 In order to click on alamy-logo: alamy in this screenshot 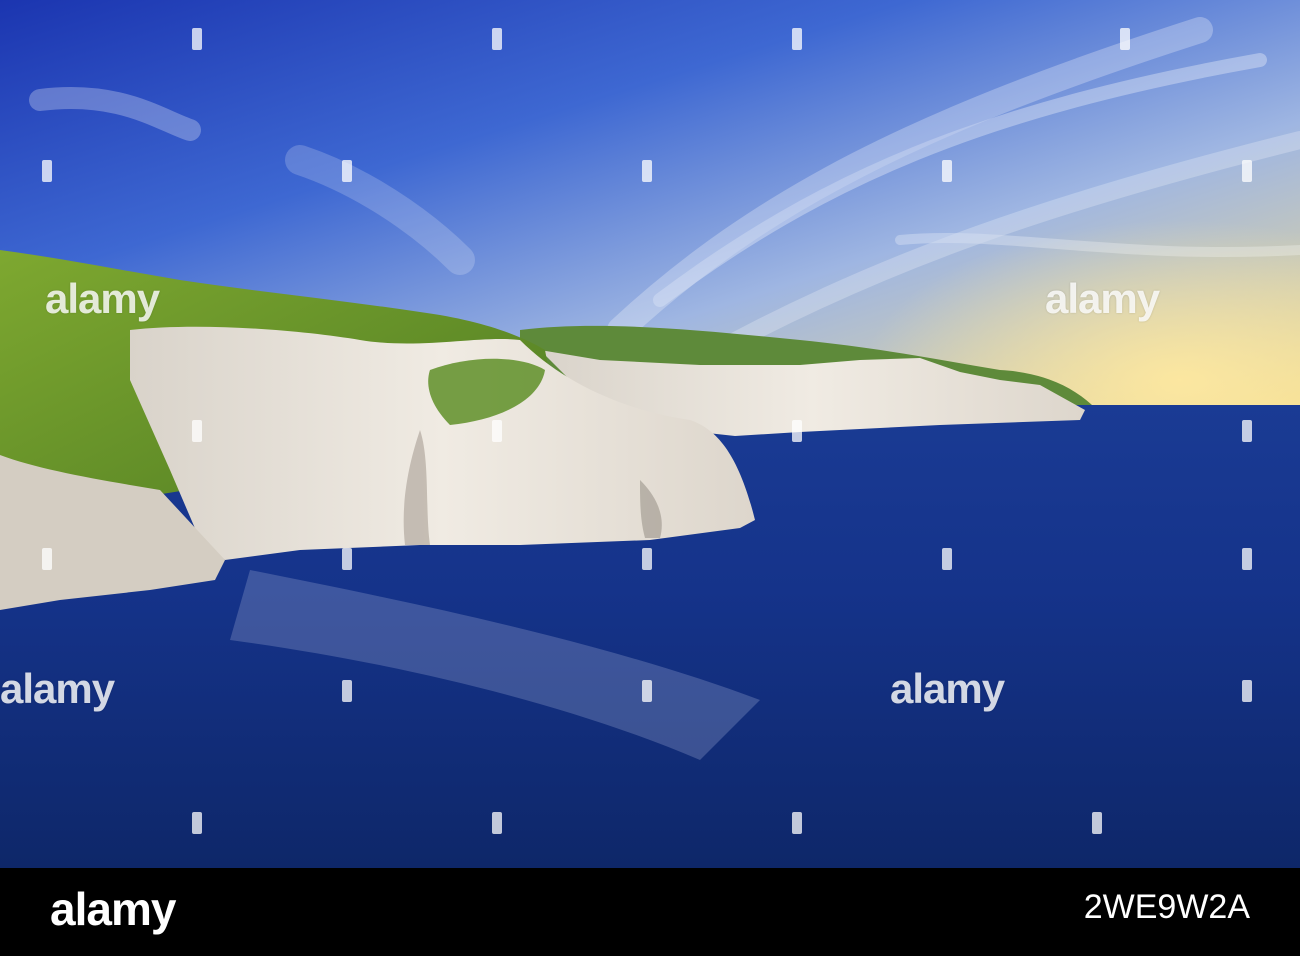, I will do `click(113, 909)`.